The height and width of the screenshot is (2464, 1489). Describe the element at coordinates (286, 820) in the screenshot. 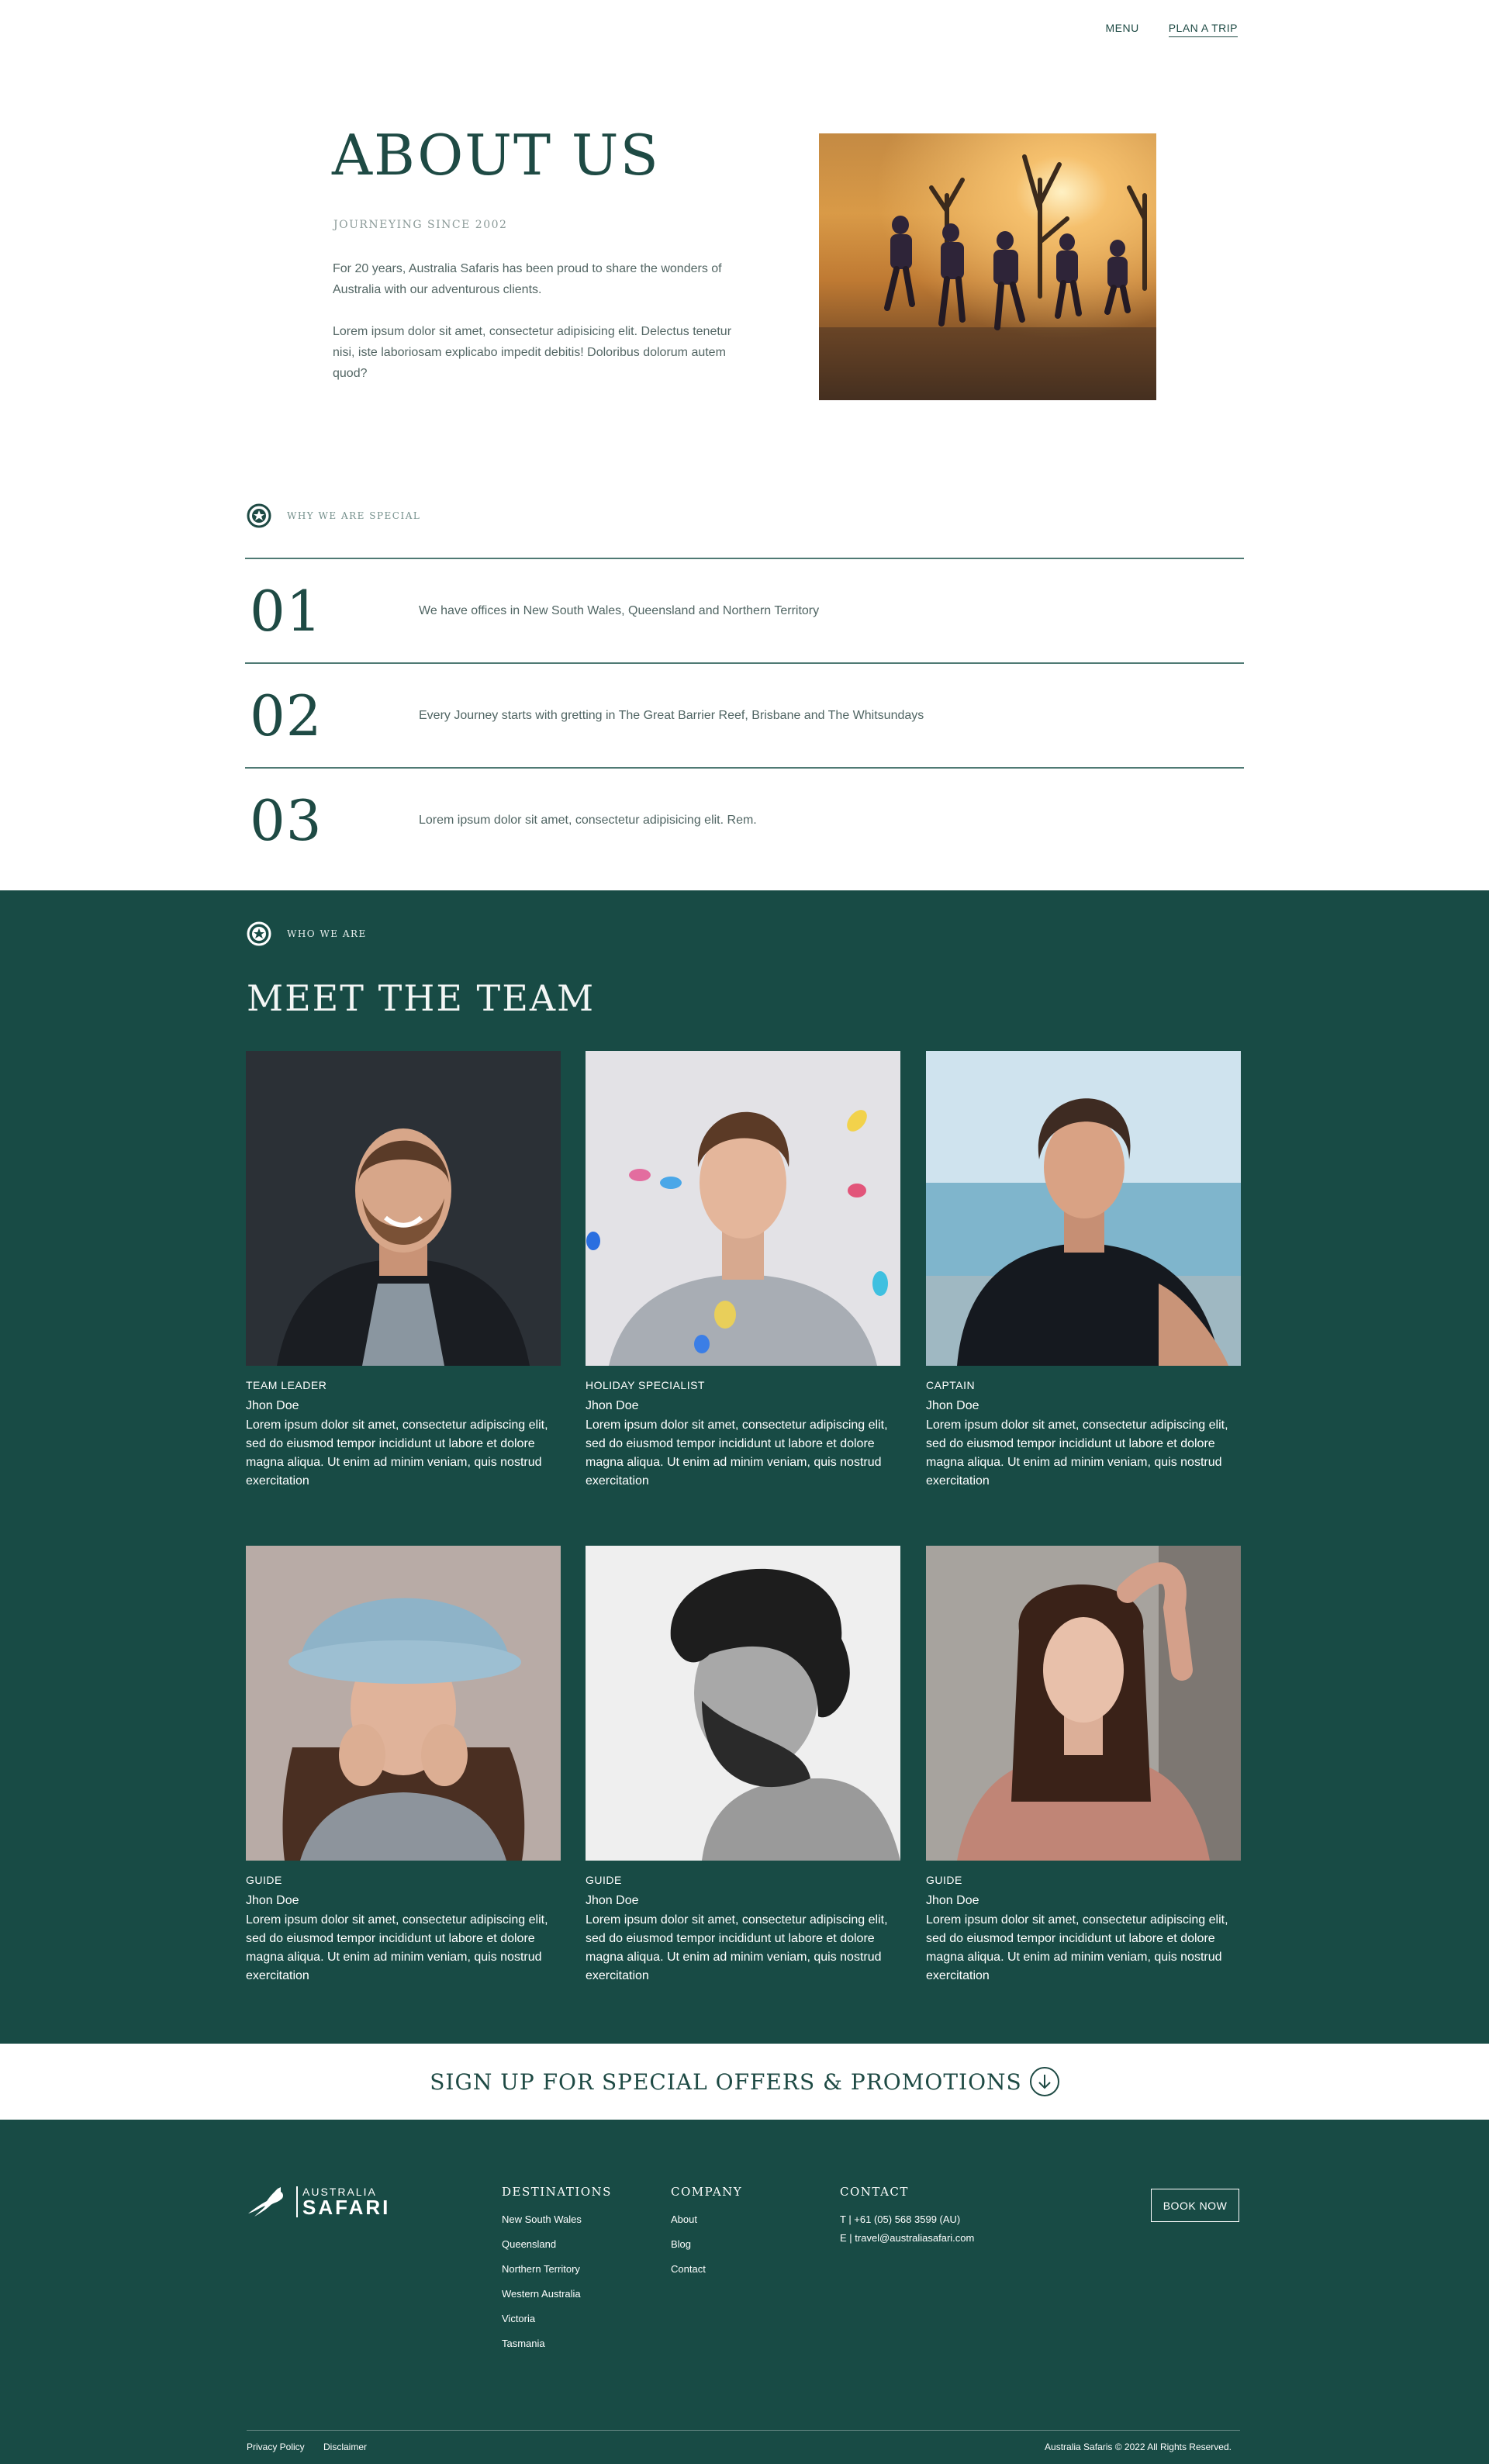

I see `feature-number: 03` at that location.